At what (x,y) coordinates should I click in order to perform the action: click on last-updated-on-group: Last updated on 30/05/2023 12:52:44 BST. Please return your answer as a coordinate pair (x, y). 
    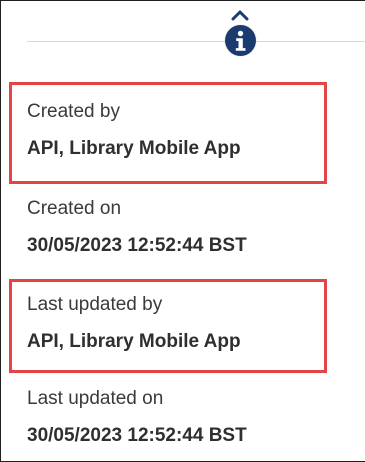
    Looking at the image, I should click on (177, 417).